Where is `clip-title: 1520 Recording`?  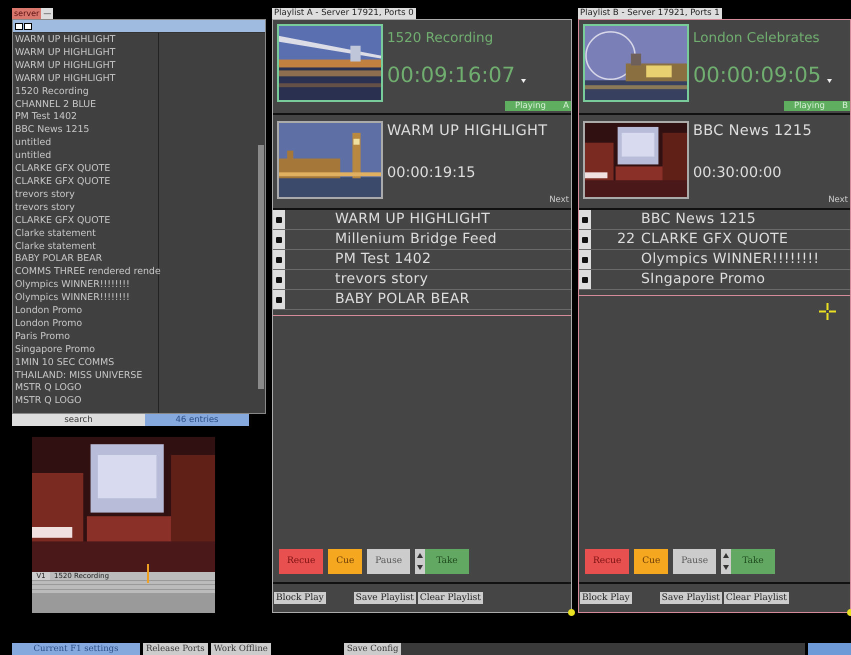
clip-title: 1520 Recording is located at coordinates (440, 38).